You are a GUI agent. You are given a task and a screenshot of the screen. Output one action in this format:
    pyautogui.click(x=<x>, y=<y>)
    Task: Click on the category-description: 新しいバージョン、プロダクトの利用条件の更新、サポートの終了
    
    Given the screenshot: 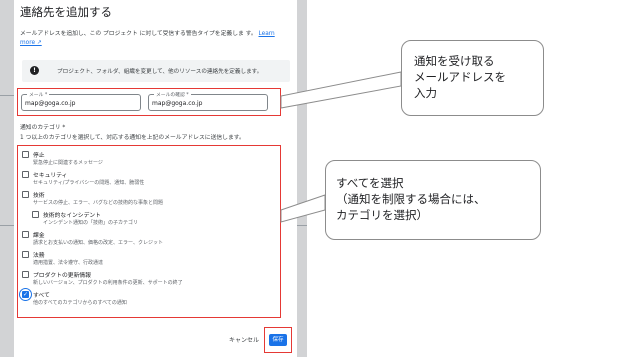 What is the action you would take?
    pyautogui.click(x=108, y=283)
    